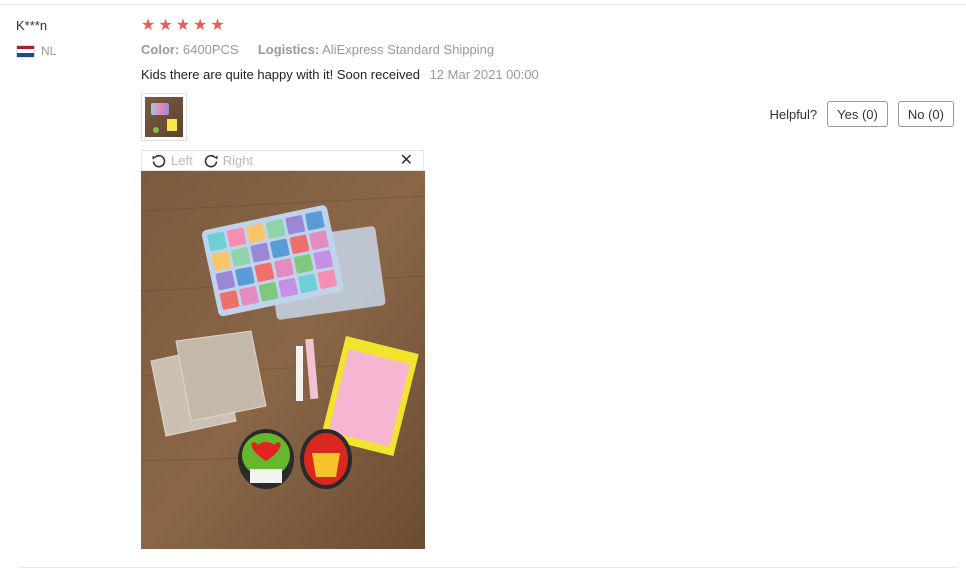  I want to click on close-icon: ✕, so click(406, 161).